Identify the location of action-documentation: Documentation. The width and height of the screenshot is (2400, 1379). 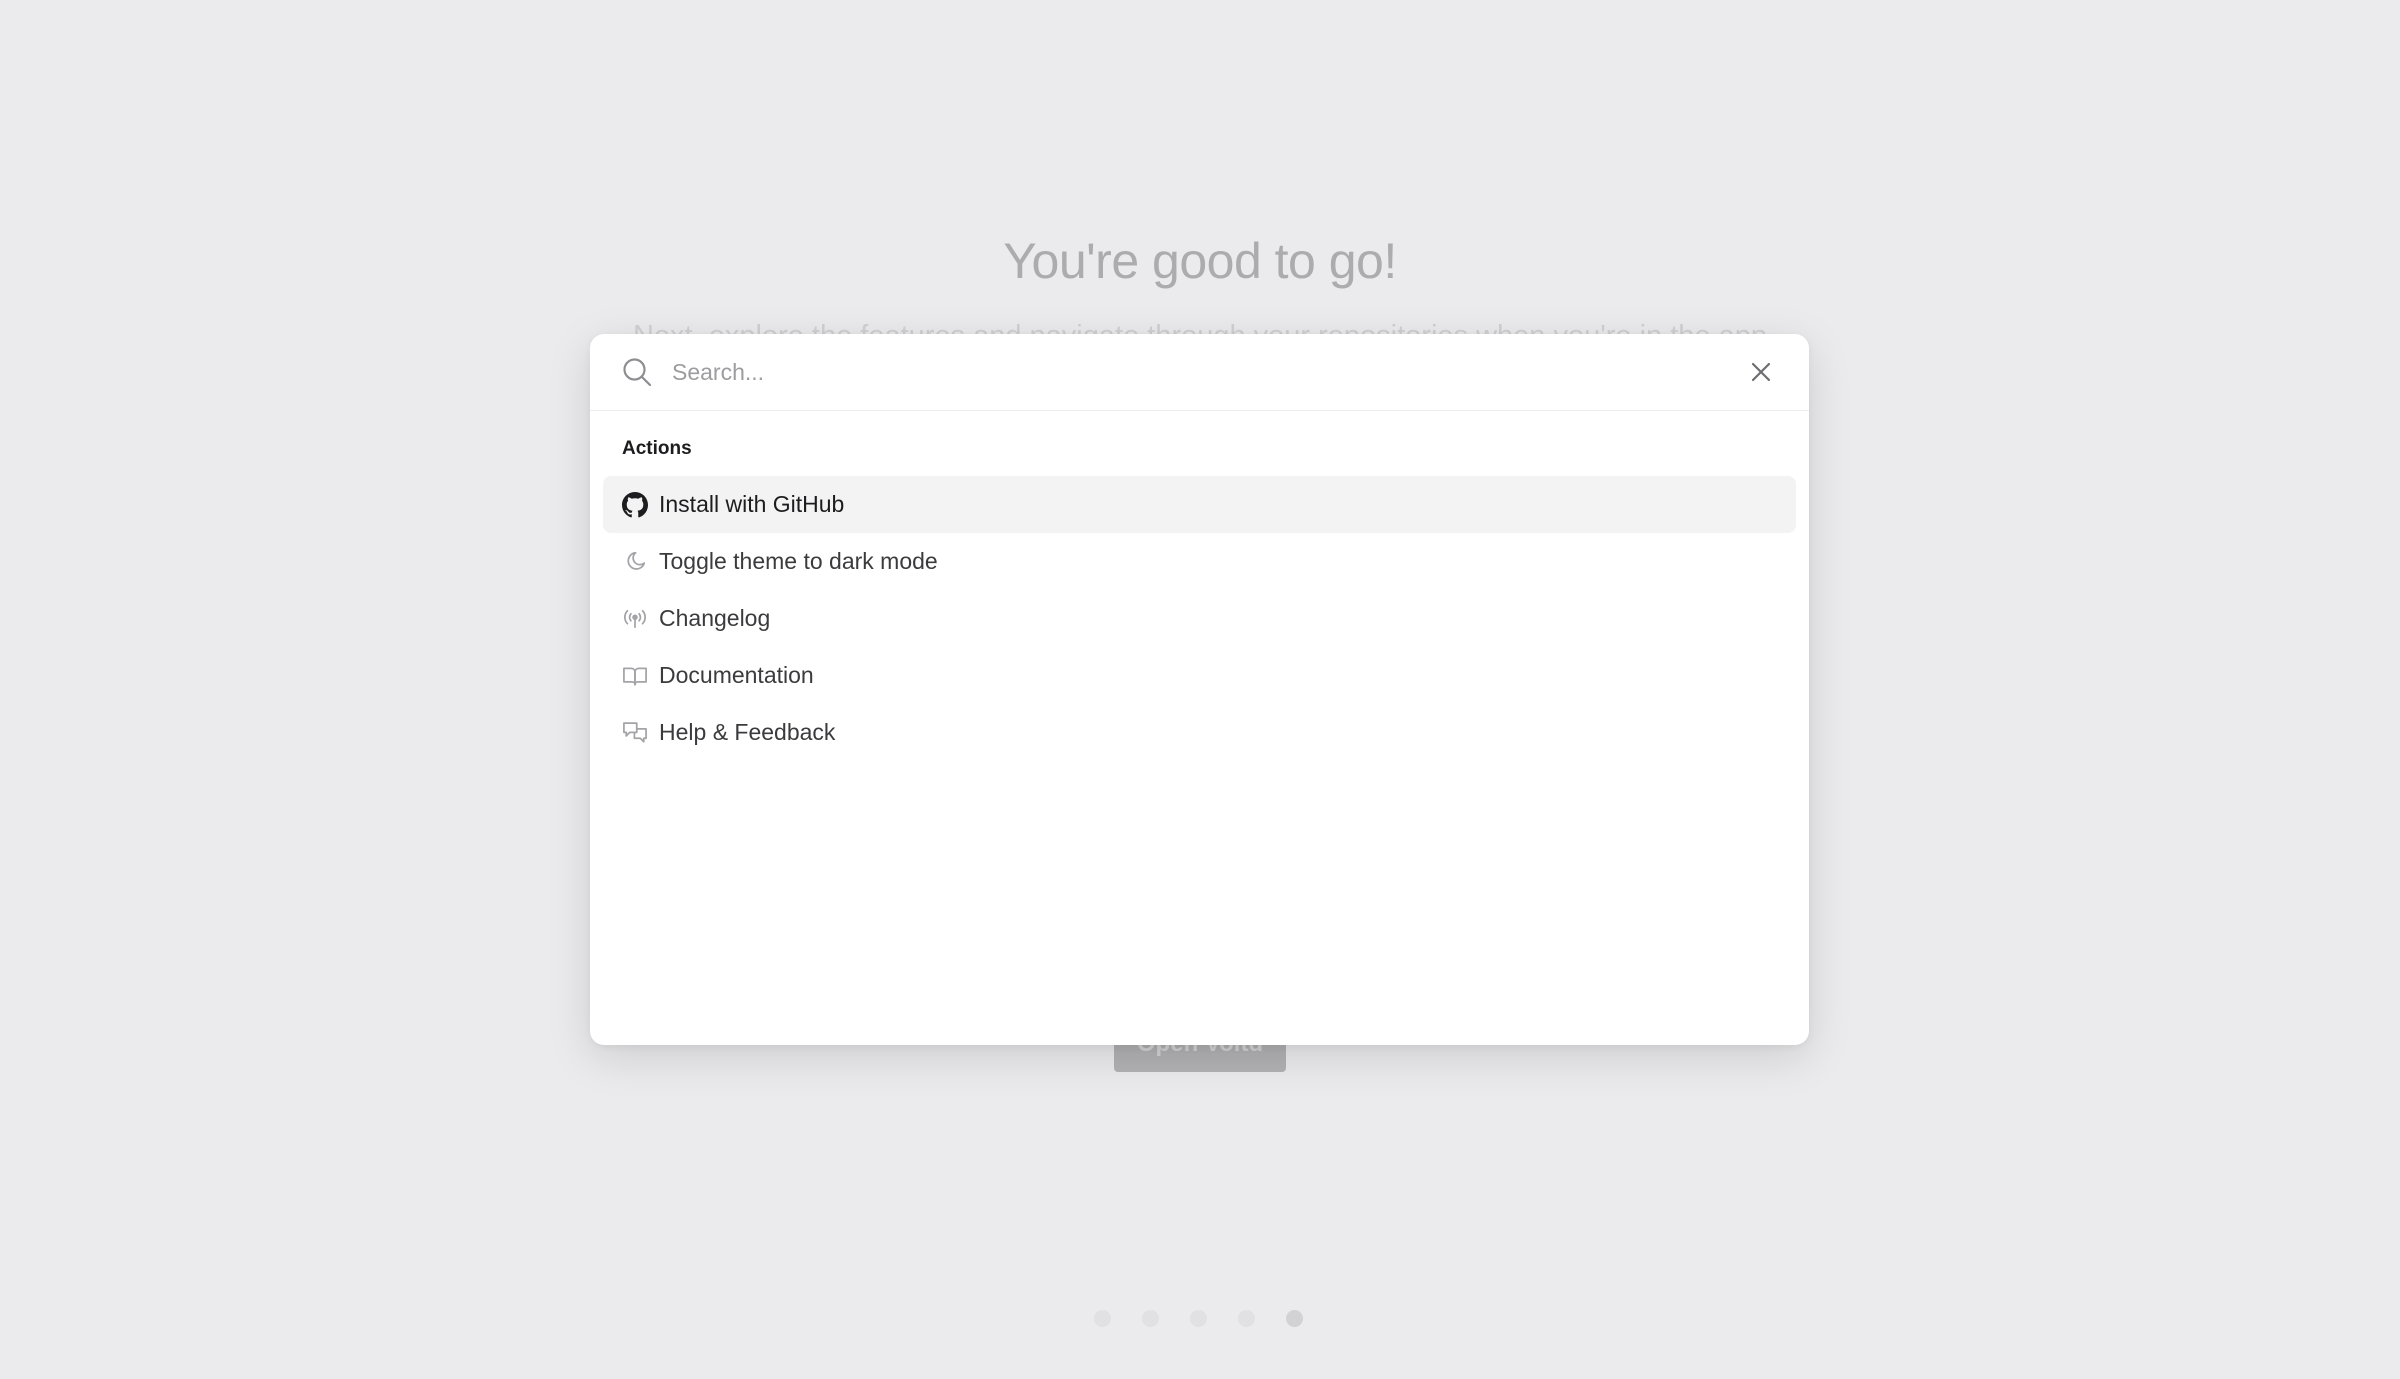
(1199, 675).